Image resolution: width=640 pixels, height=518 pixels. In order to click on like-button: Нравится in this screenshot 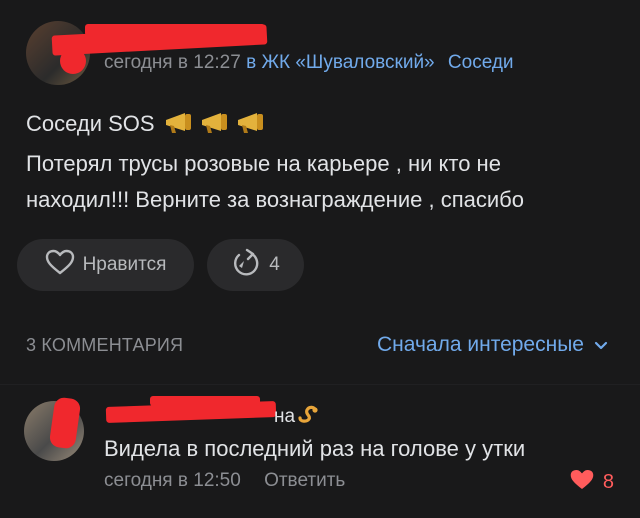, I will do `click(105, 265)`.